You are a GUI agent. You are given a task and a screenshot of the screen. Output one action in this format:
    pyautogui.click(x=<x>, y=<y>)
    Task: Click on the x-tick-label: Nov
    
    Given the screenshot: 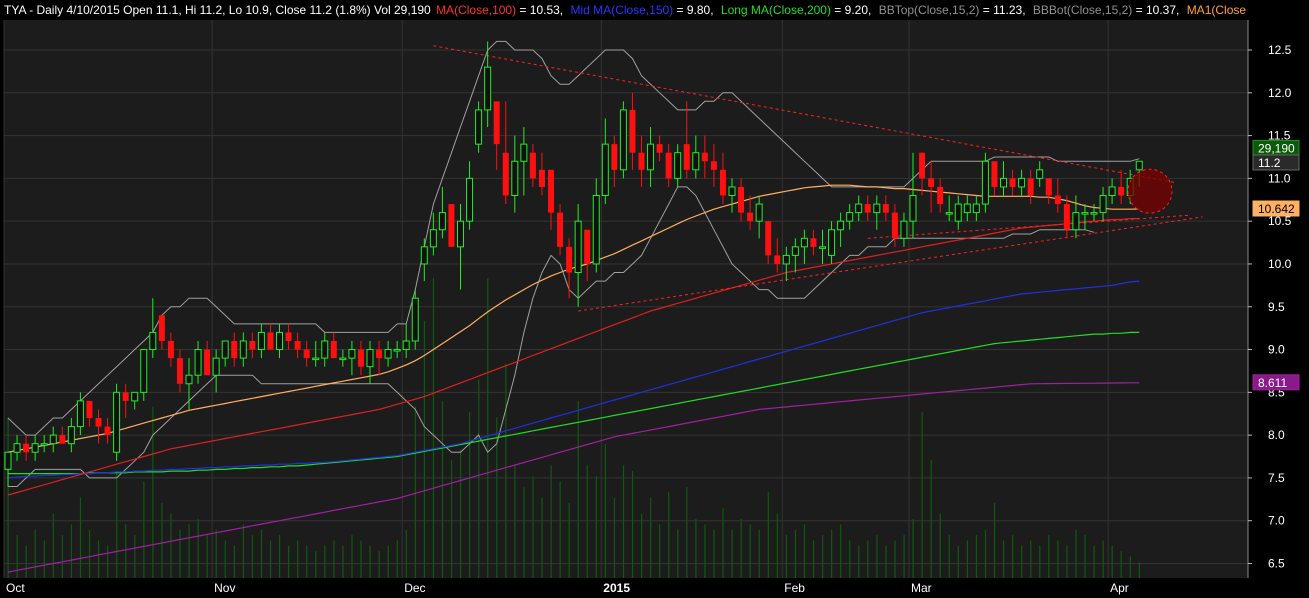 What is the action you would take?
    pyautogui.click(x=224, y=588)
    